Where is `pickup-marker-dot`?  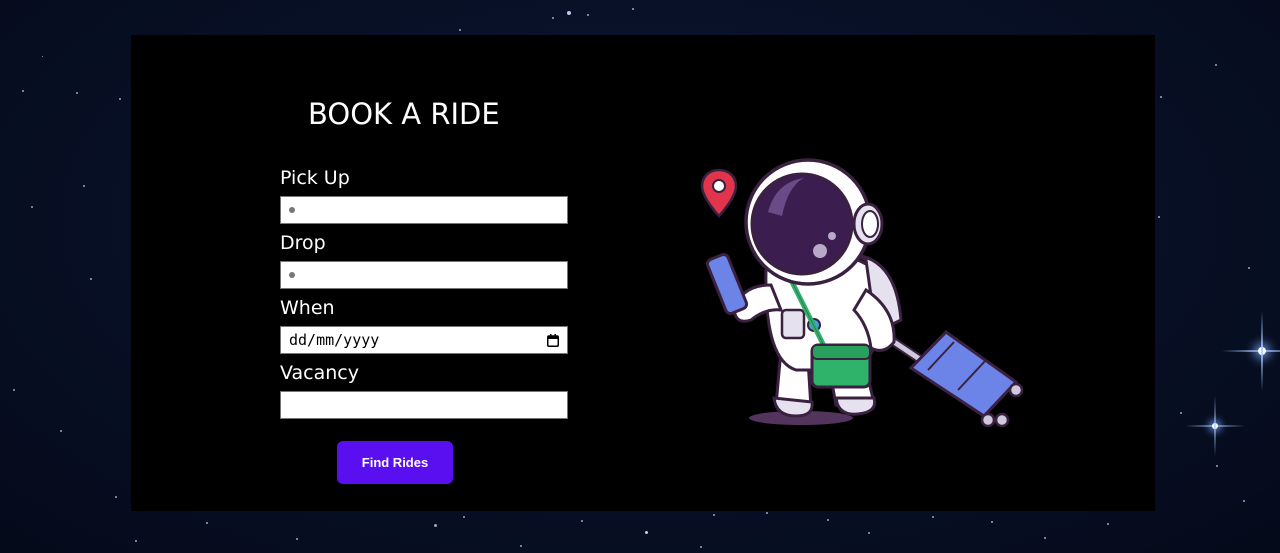
pickup-marker-dot is located at coordinates (292, 210).